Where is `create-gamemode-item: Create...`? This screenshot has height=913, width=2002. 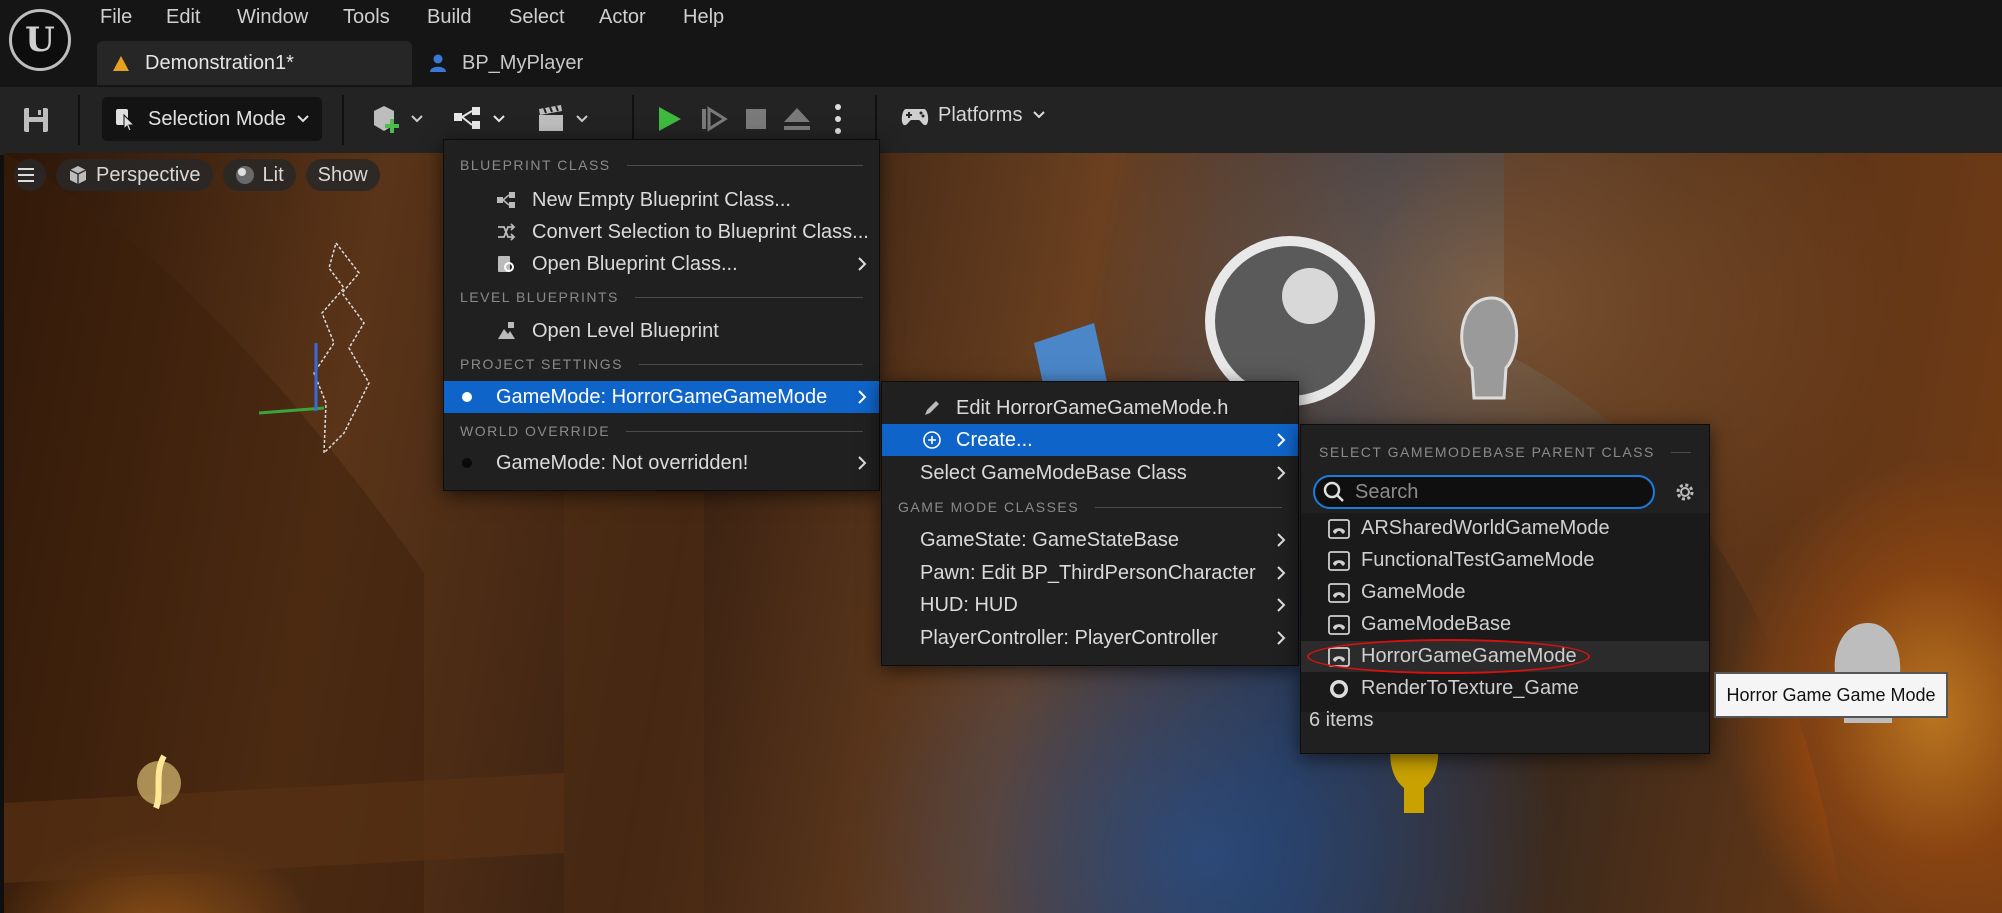
create-gamemode-item: Create... is located at coordinates (1090, 440).